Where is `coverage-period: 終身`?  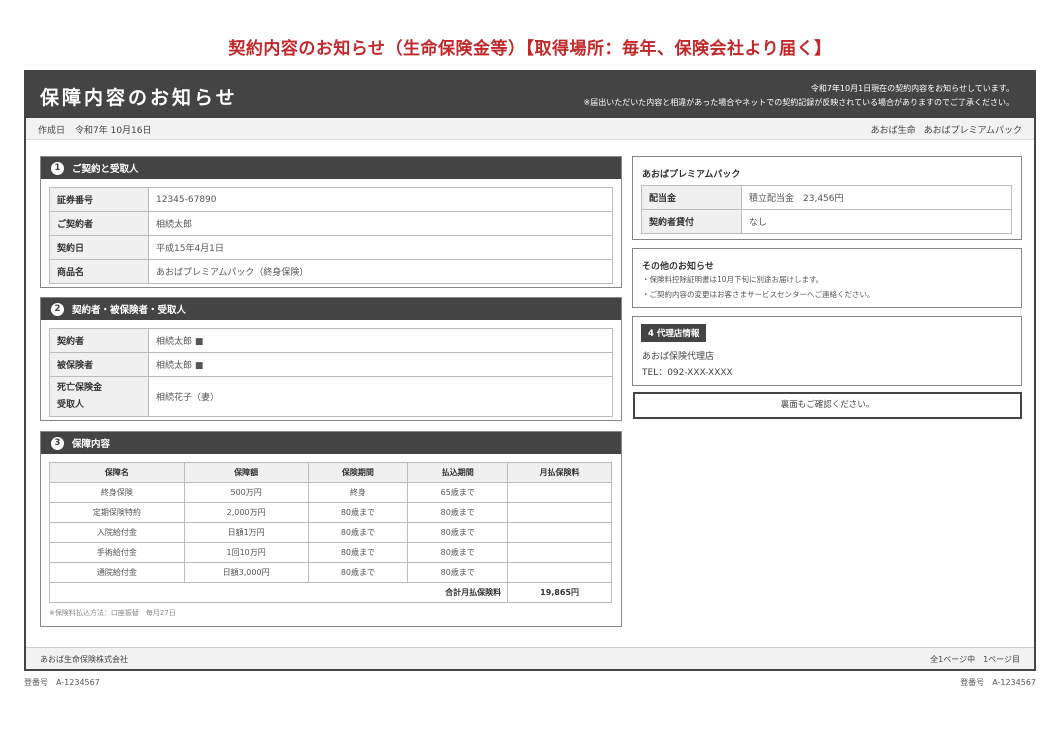 coverage-period: 終身 is located at coordinates (358, 492).